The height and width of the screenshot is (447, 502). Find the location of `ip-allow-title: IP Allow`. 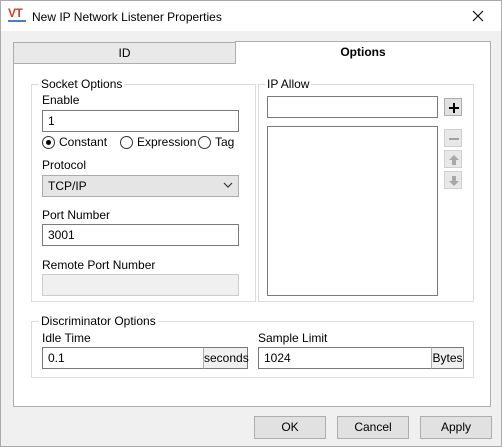

ip-allow-title: IP Allow is located at coordinates (288, 84).